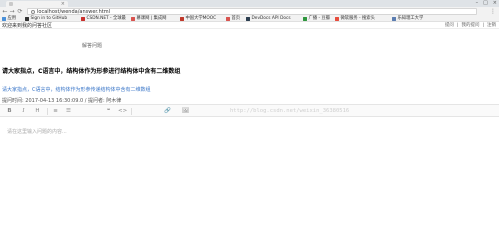  Describe the element at coordinates (23, 111) in the screenshot. I see `italic-icon: I` at that location.